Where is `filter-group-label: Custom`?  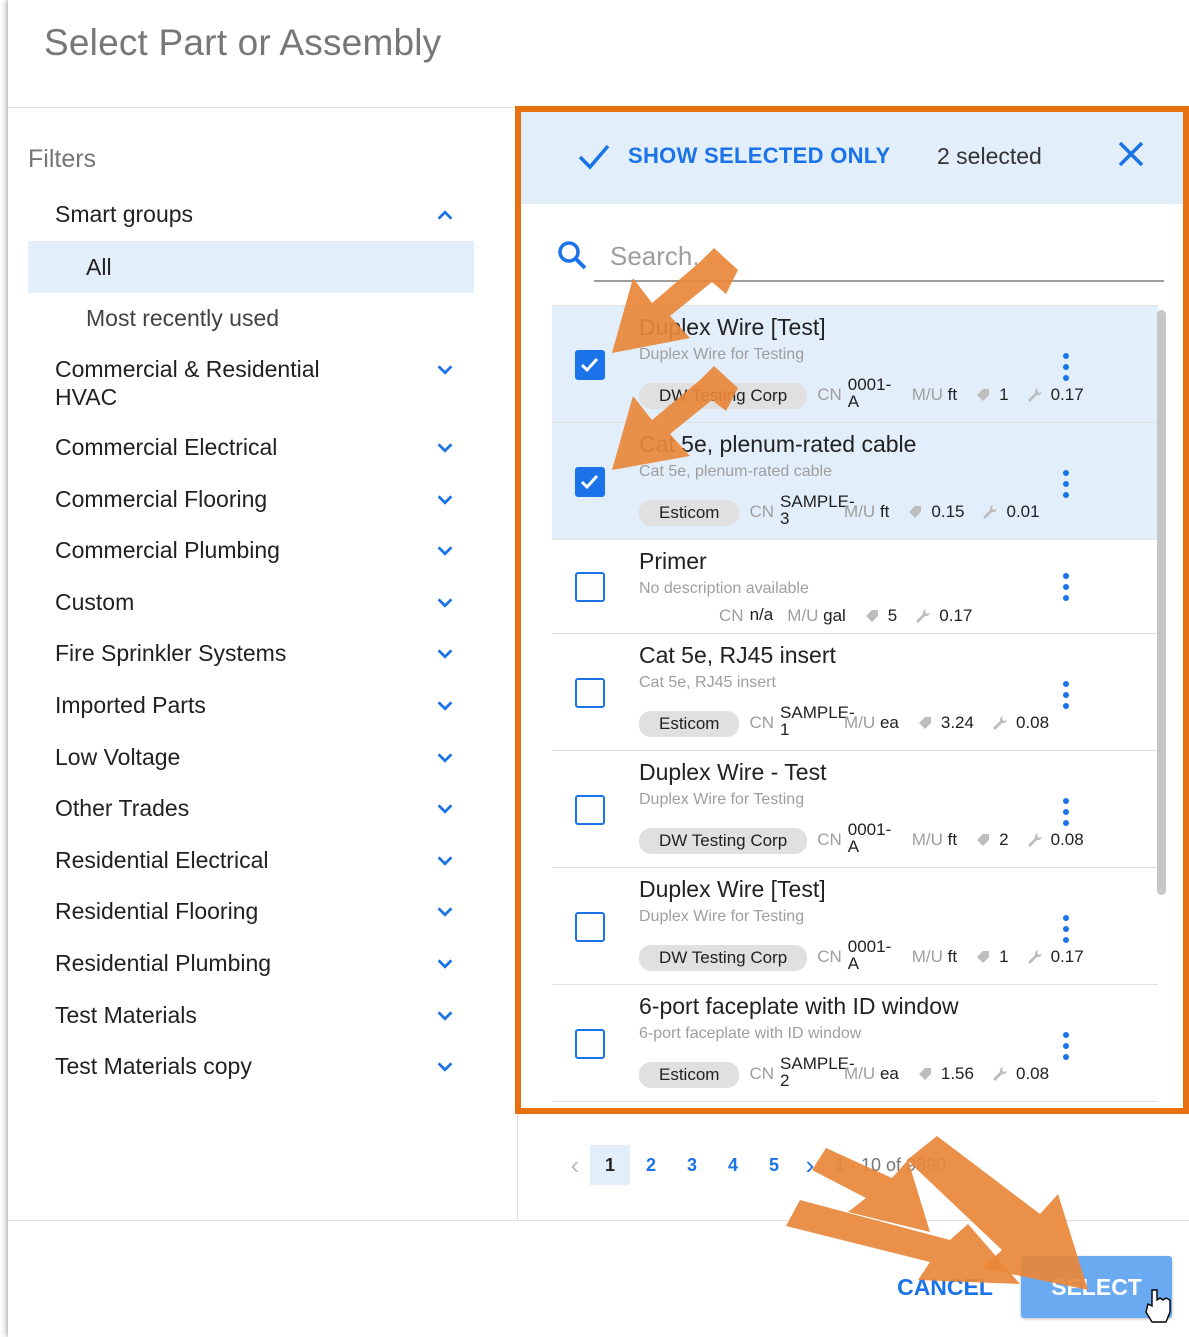
filter-group-label: Custom is located at coordinates (95, 601).